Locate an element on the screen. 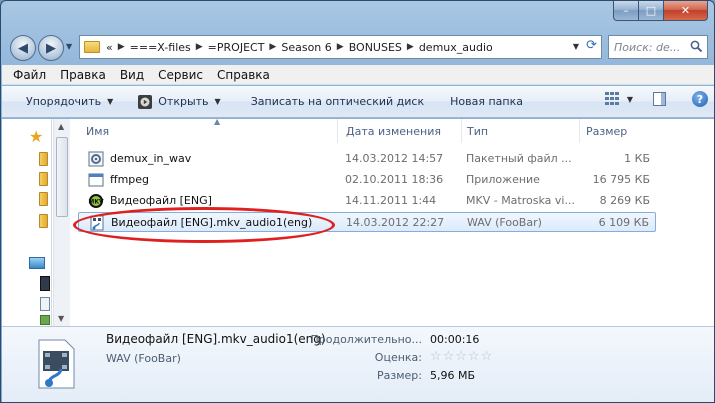 The image size is (715, 403). forward-button: ▶ is located at coordinates (51, 48).